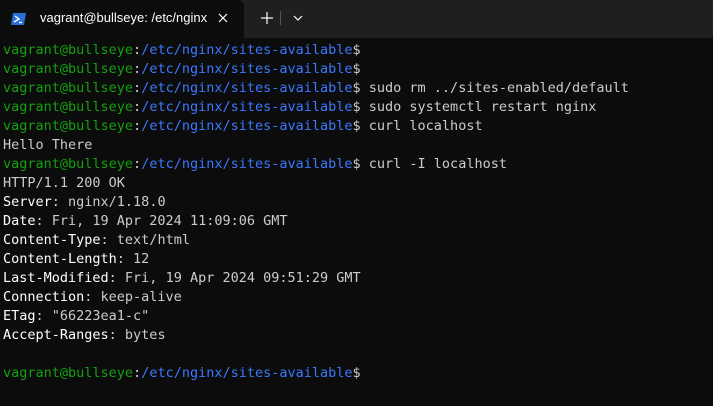  Describe the element at coordinates (52, 240) in the screenshot. I see `header-name: Content-Type` at that location.